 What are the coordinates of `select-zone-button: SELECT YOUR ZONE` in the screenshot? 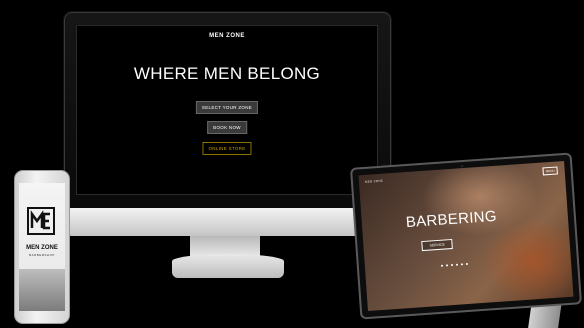 It's located at (227, 107).